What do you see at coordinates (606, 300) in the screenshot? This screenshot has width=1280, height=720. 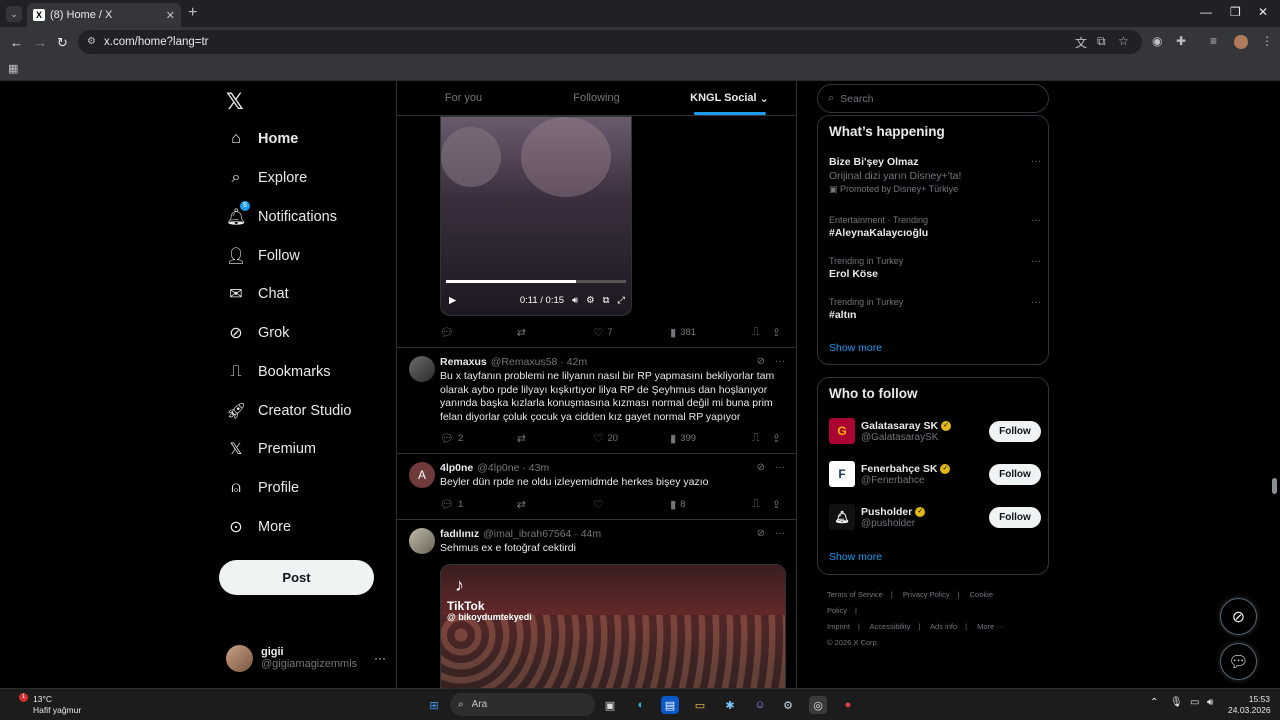 I see `pip-icon: ⧉` at bounding box center [606, 300].